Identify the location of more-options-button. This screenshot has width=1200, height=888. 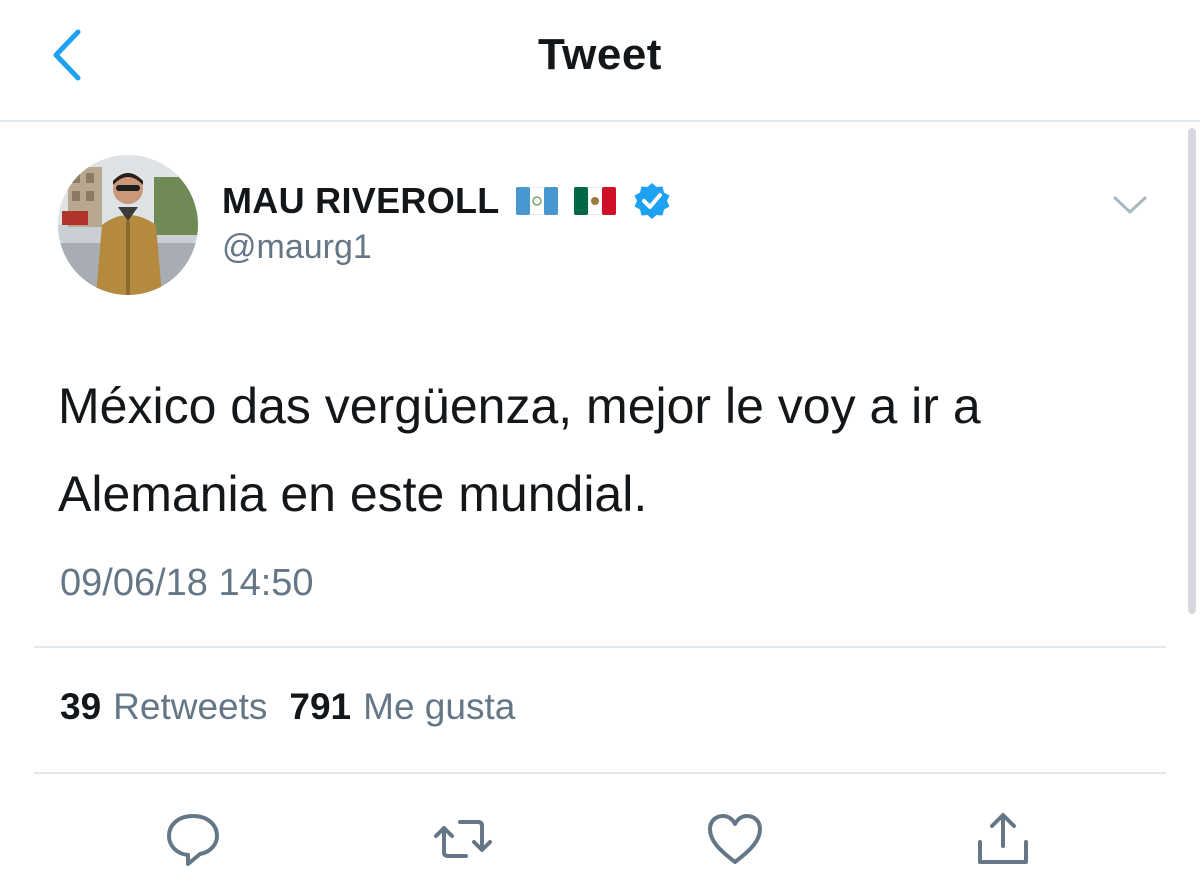
(1130, 205).